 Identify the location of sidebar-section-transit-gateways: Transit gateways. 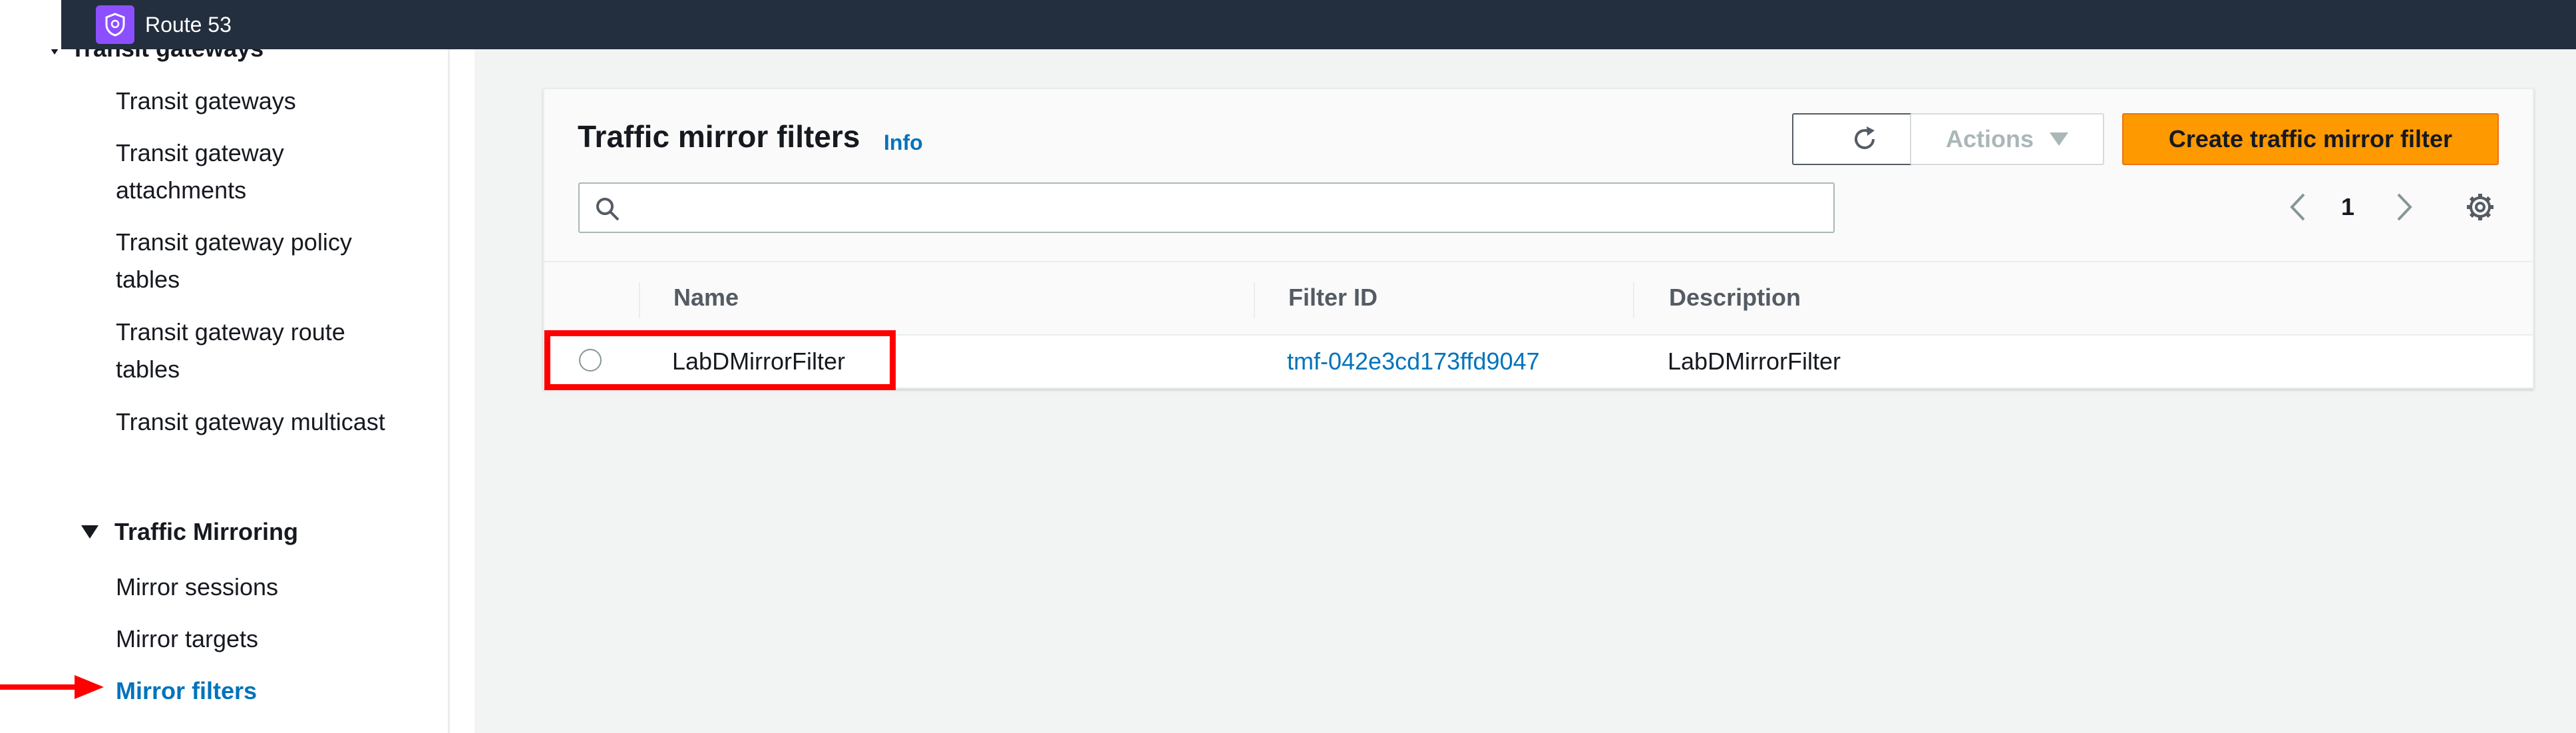
(155, 56).